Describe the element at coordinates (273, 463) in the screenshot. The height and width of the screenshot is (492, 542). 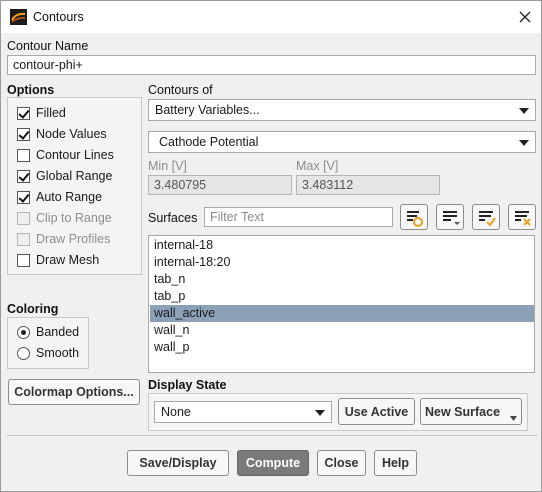
I see `compute-button: Compute` at that location.